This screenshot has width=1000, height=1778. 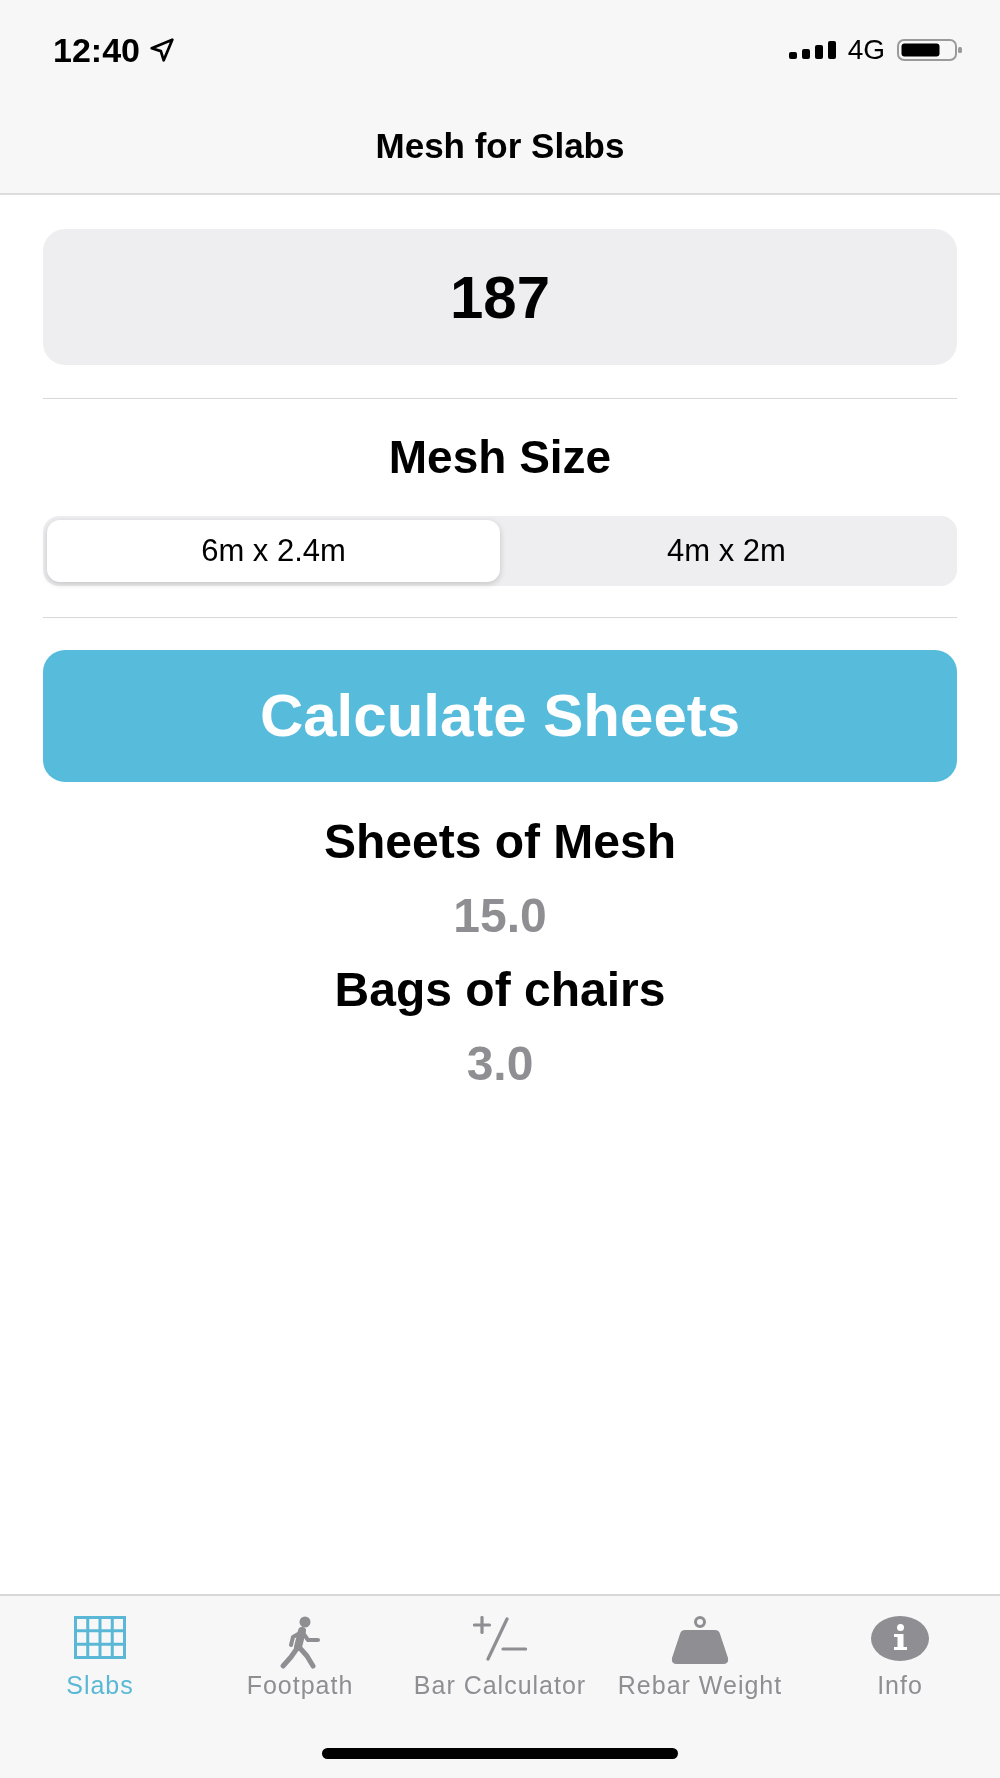 What do you see at coordinates (500, 1064) in the screenshot?
I see `result-value: 3.0` at bounding box center [500, 1064].